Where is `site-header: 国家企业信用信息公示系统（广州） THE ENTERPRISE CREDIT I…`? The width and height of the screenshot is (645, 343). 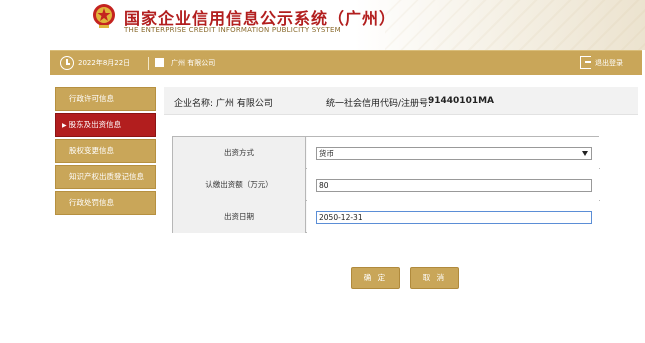
site-header: 国家企业信用信息公示系统（广州） THE ENTERPRISE CREDIT I… is located at coordinates (322, 25).